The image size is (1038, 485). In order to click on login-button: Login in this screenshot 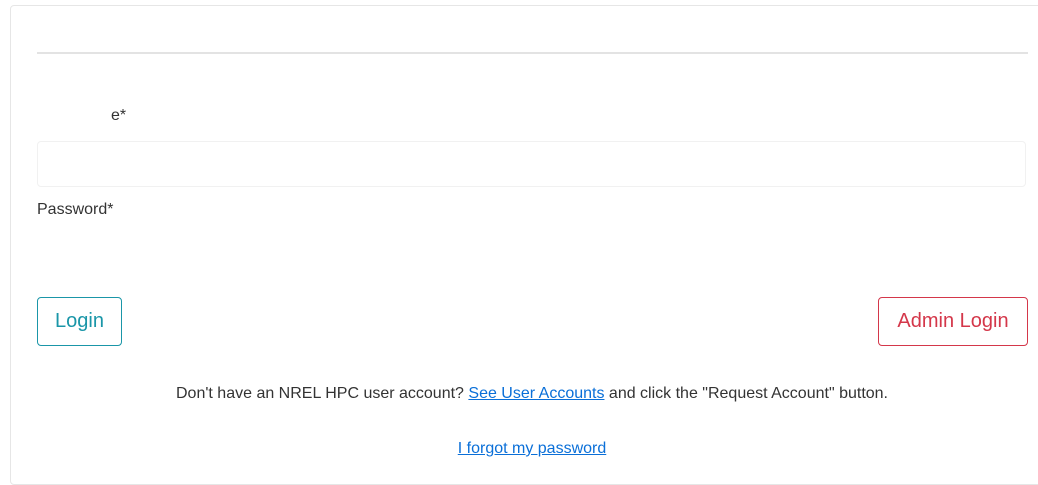, I will do `click(79, 321)`.